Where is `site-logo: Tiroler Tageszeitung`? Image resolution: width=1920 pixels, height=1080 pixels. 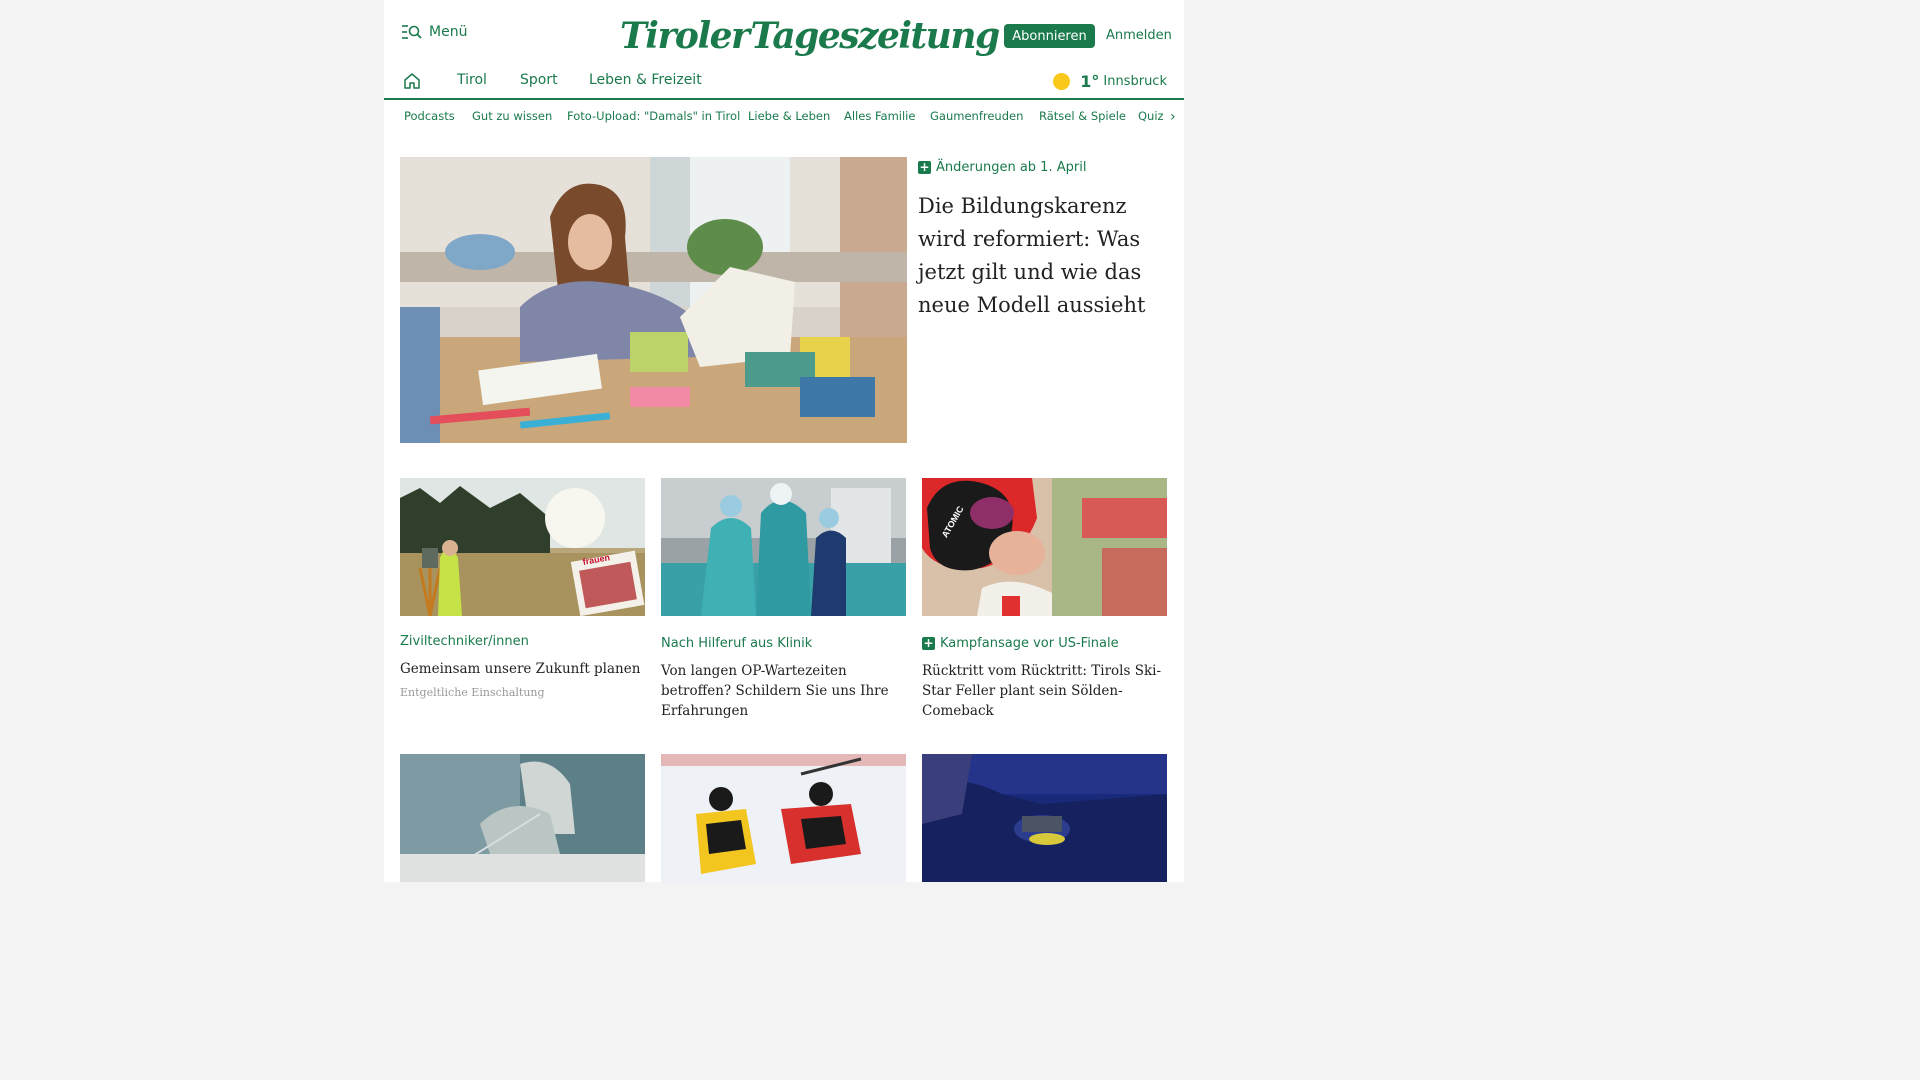 site-logo: Tiroler Tageszeitung is located at coordinates (810, 36).